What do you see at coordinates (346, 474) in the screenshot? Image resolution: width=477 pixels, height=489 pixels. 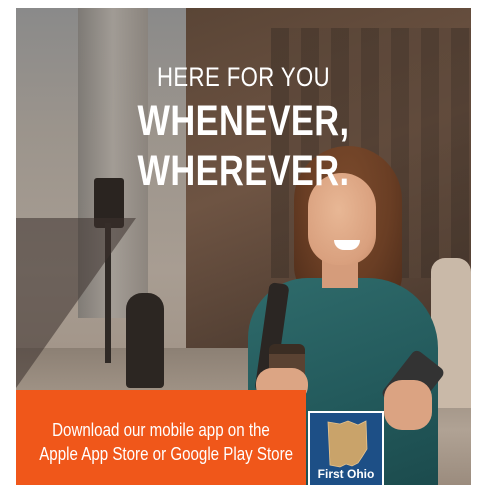 I see `logo-text: First Ohio` at bounding box center [346, 474].